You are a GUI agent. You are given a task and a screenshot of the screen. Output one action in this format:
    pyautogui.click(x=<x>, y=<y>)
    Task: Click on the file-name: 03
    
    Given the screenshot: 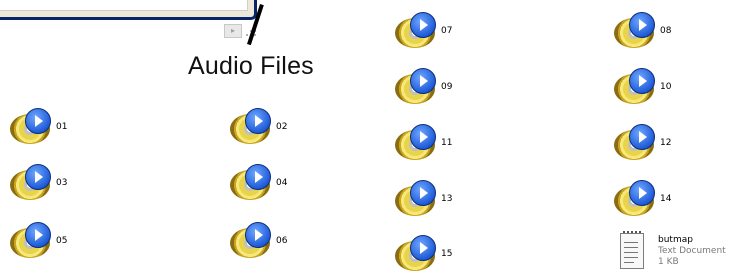 What is the action you would take?
    pyautogui.click(x=62, y=183)
    